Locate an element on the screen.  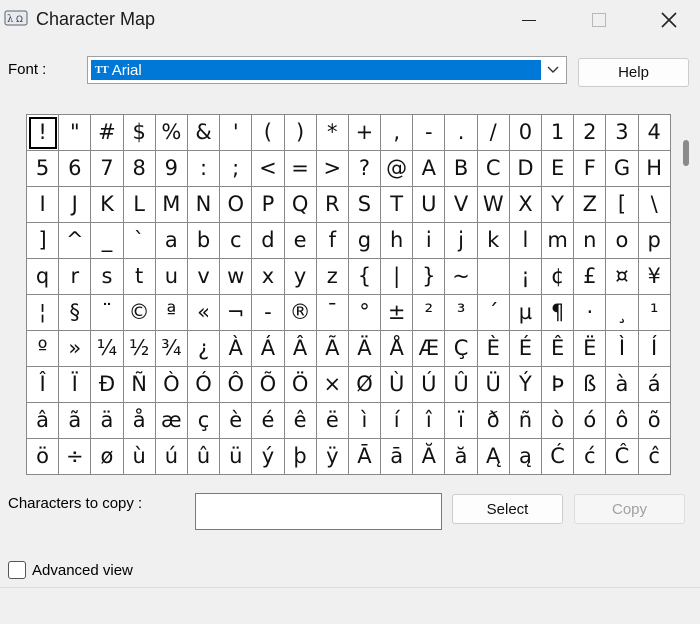
character-cell: e is located at coordinates (300, 241).